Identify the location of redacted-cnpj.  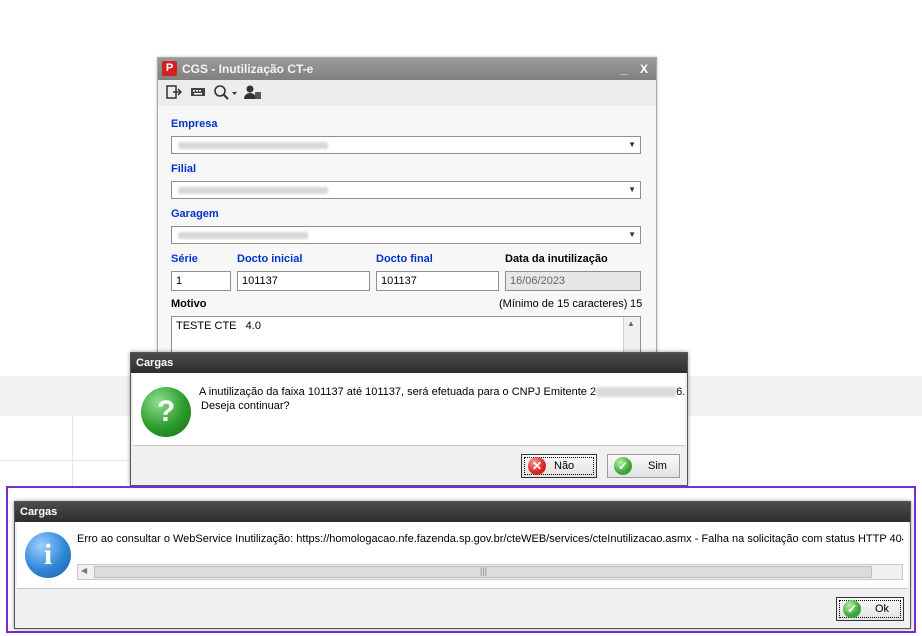
(636, 392).